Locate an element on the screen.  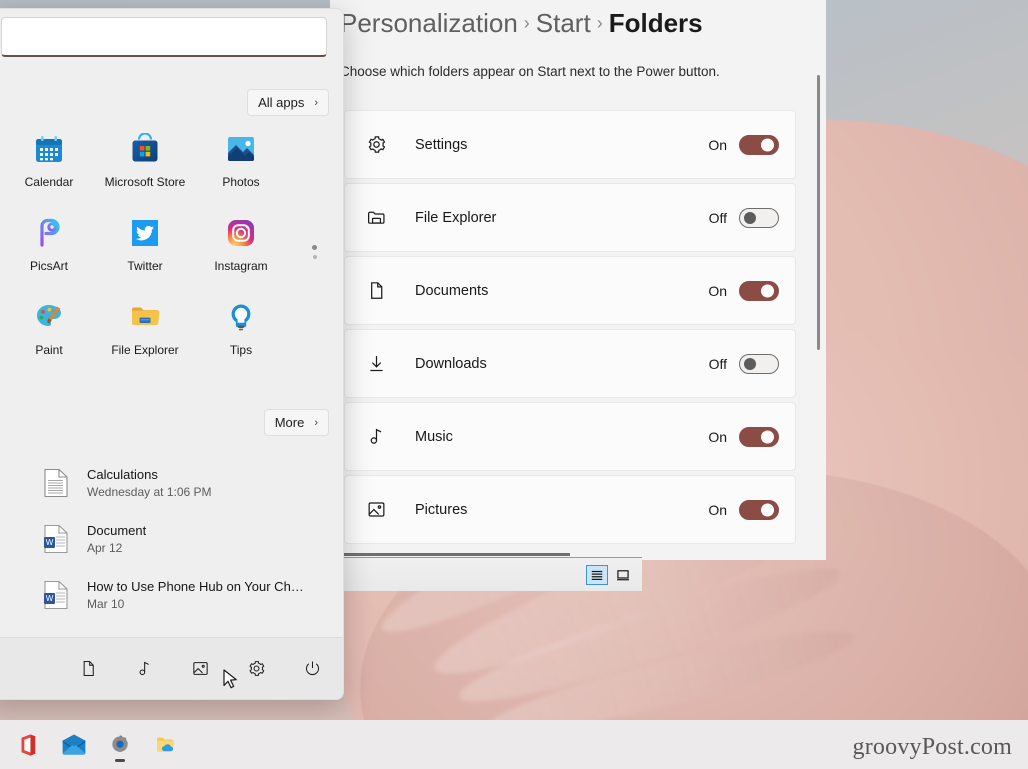
more-label: More is located at coordinates (289, 422).